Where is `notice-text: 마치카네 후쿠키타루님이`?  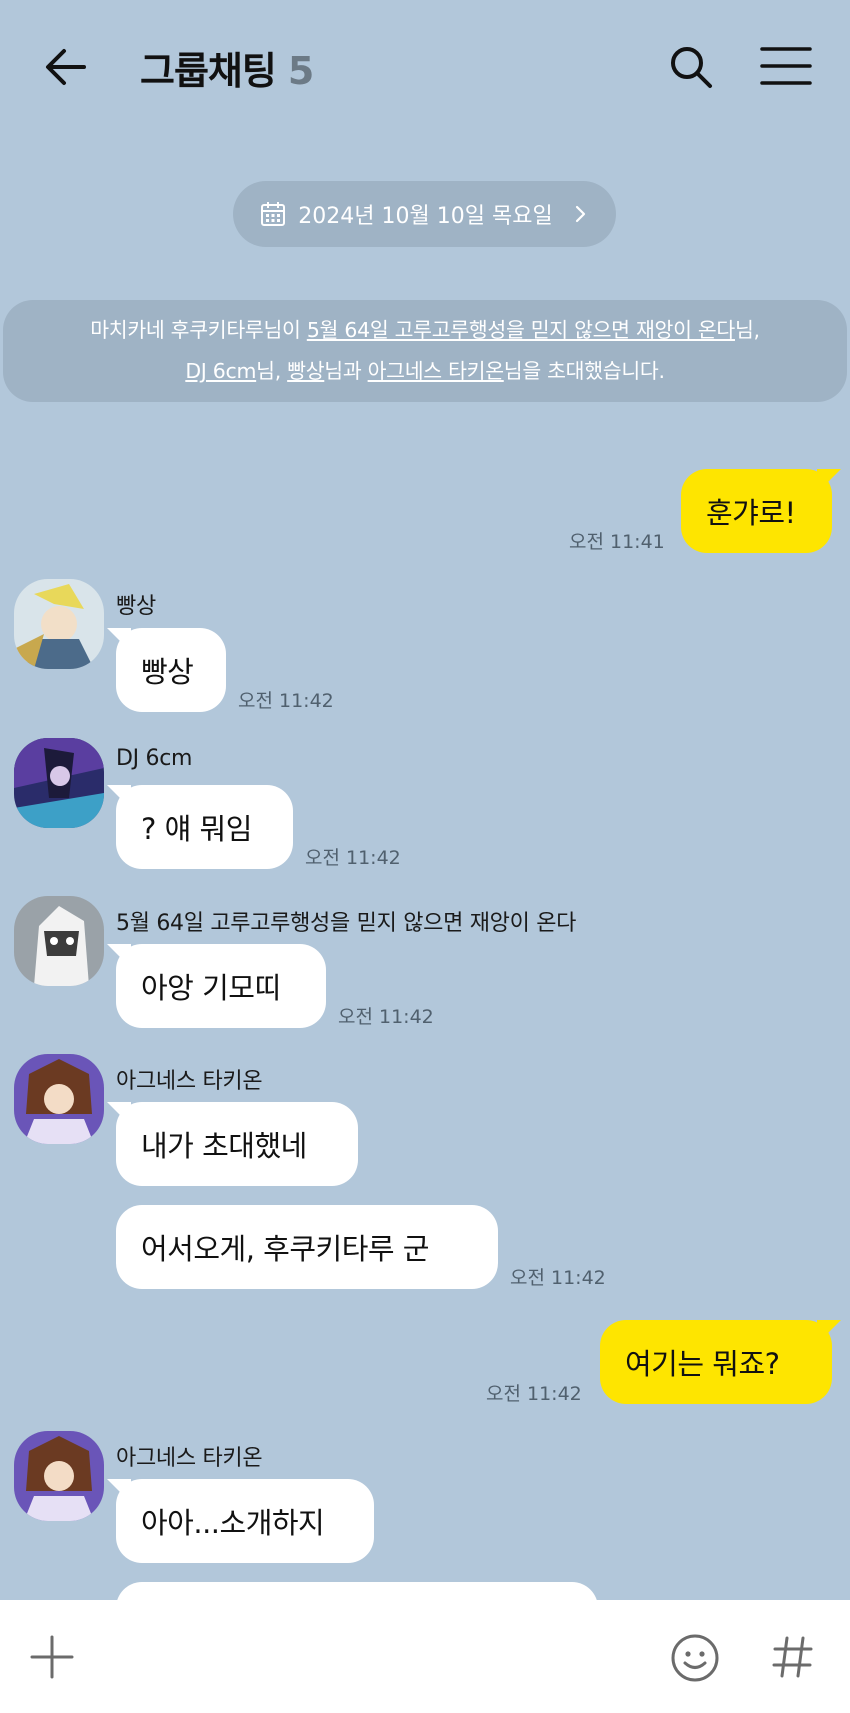 notice-text: 마치카네 후쿠키타루님이 is located at coordinates (198, 330).